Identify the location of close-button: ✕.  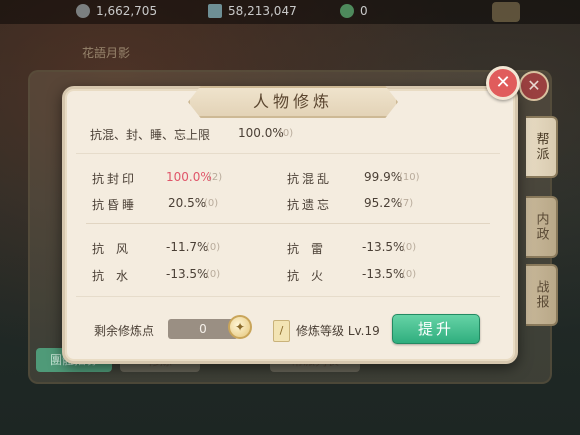
(503, 83).